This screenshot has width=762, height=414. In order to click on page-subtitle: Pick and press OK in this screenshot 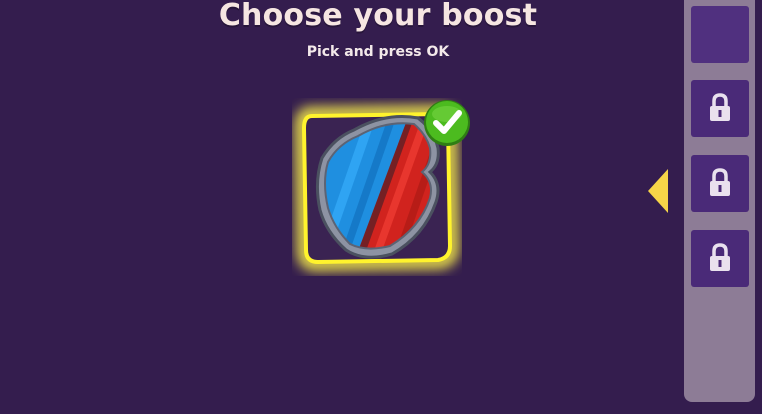, I will do `click(378, 52)`.